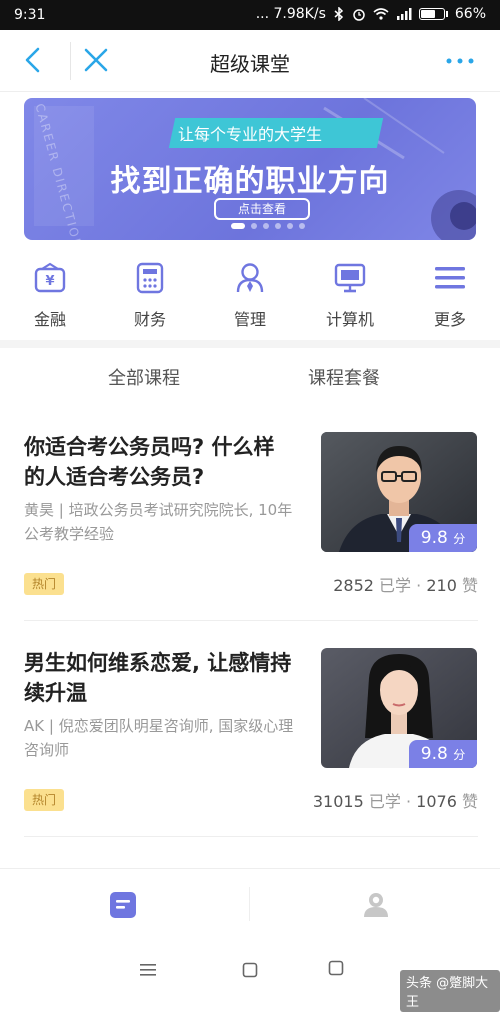  I want to click on category-more: 更多, so click(450, 296).